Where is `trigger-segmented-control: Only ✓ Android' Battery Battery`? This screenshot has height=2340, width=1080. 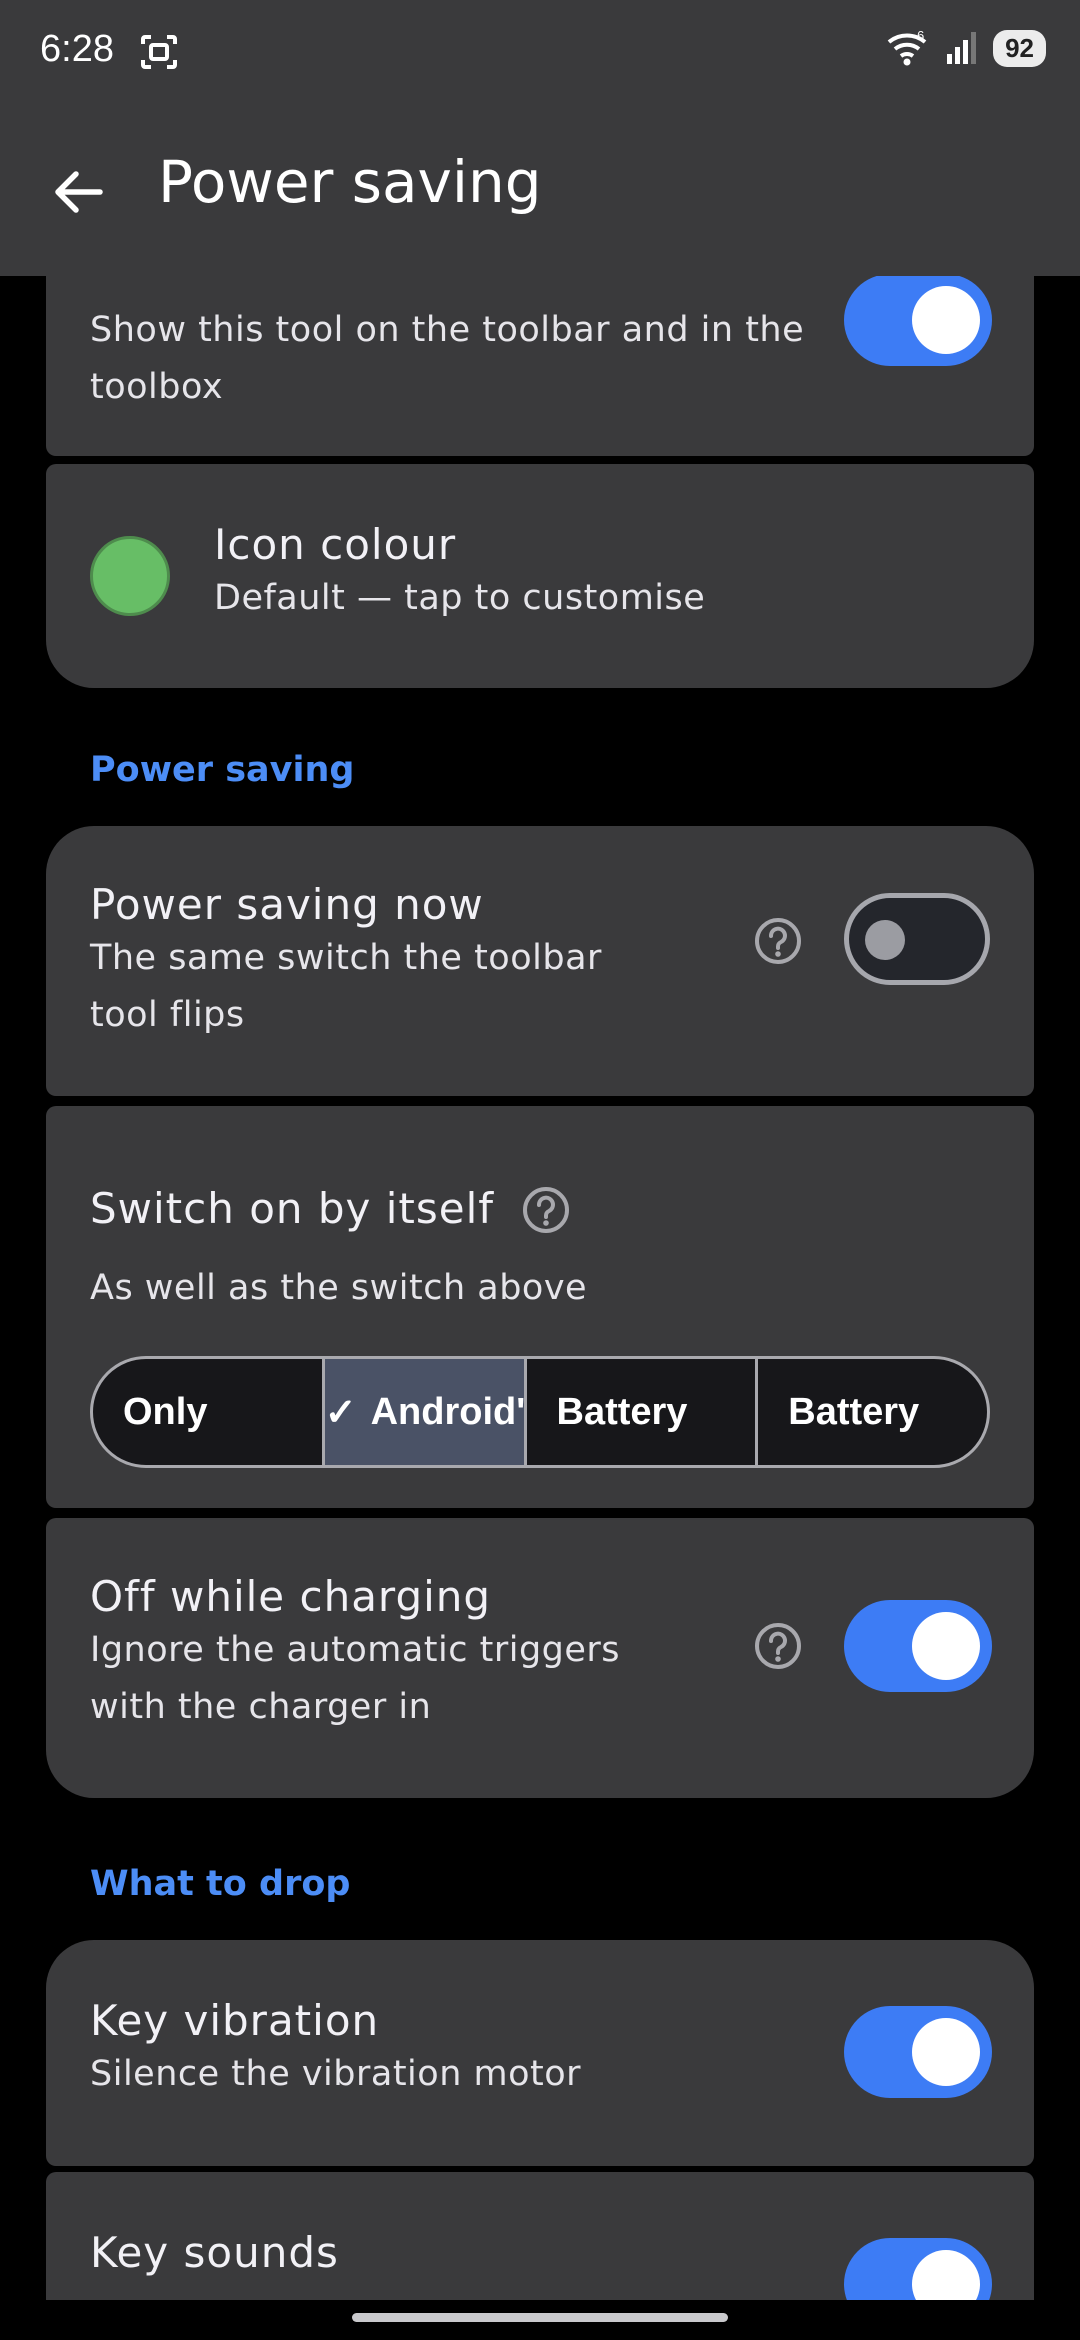
trigger-segmented-control: Only ✓ Android' Battery Battery is located at coordinates (540, 1412).